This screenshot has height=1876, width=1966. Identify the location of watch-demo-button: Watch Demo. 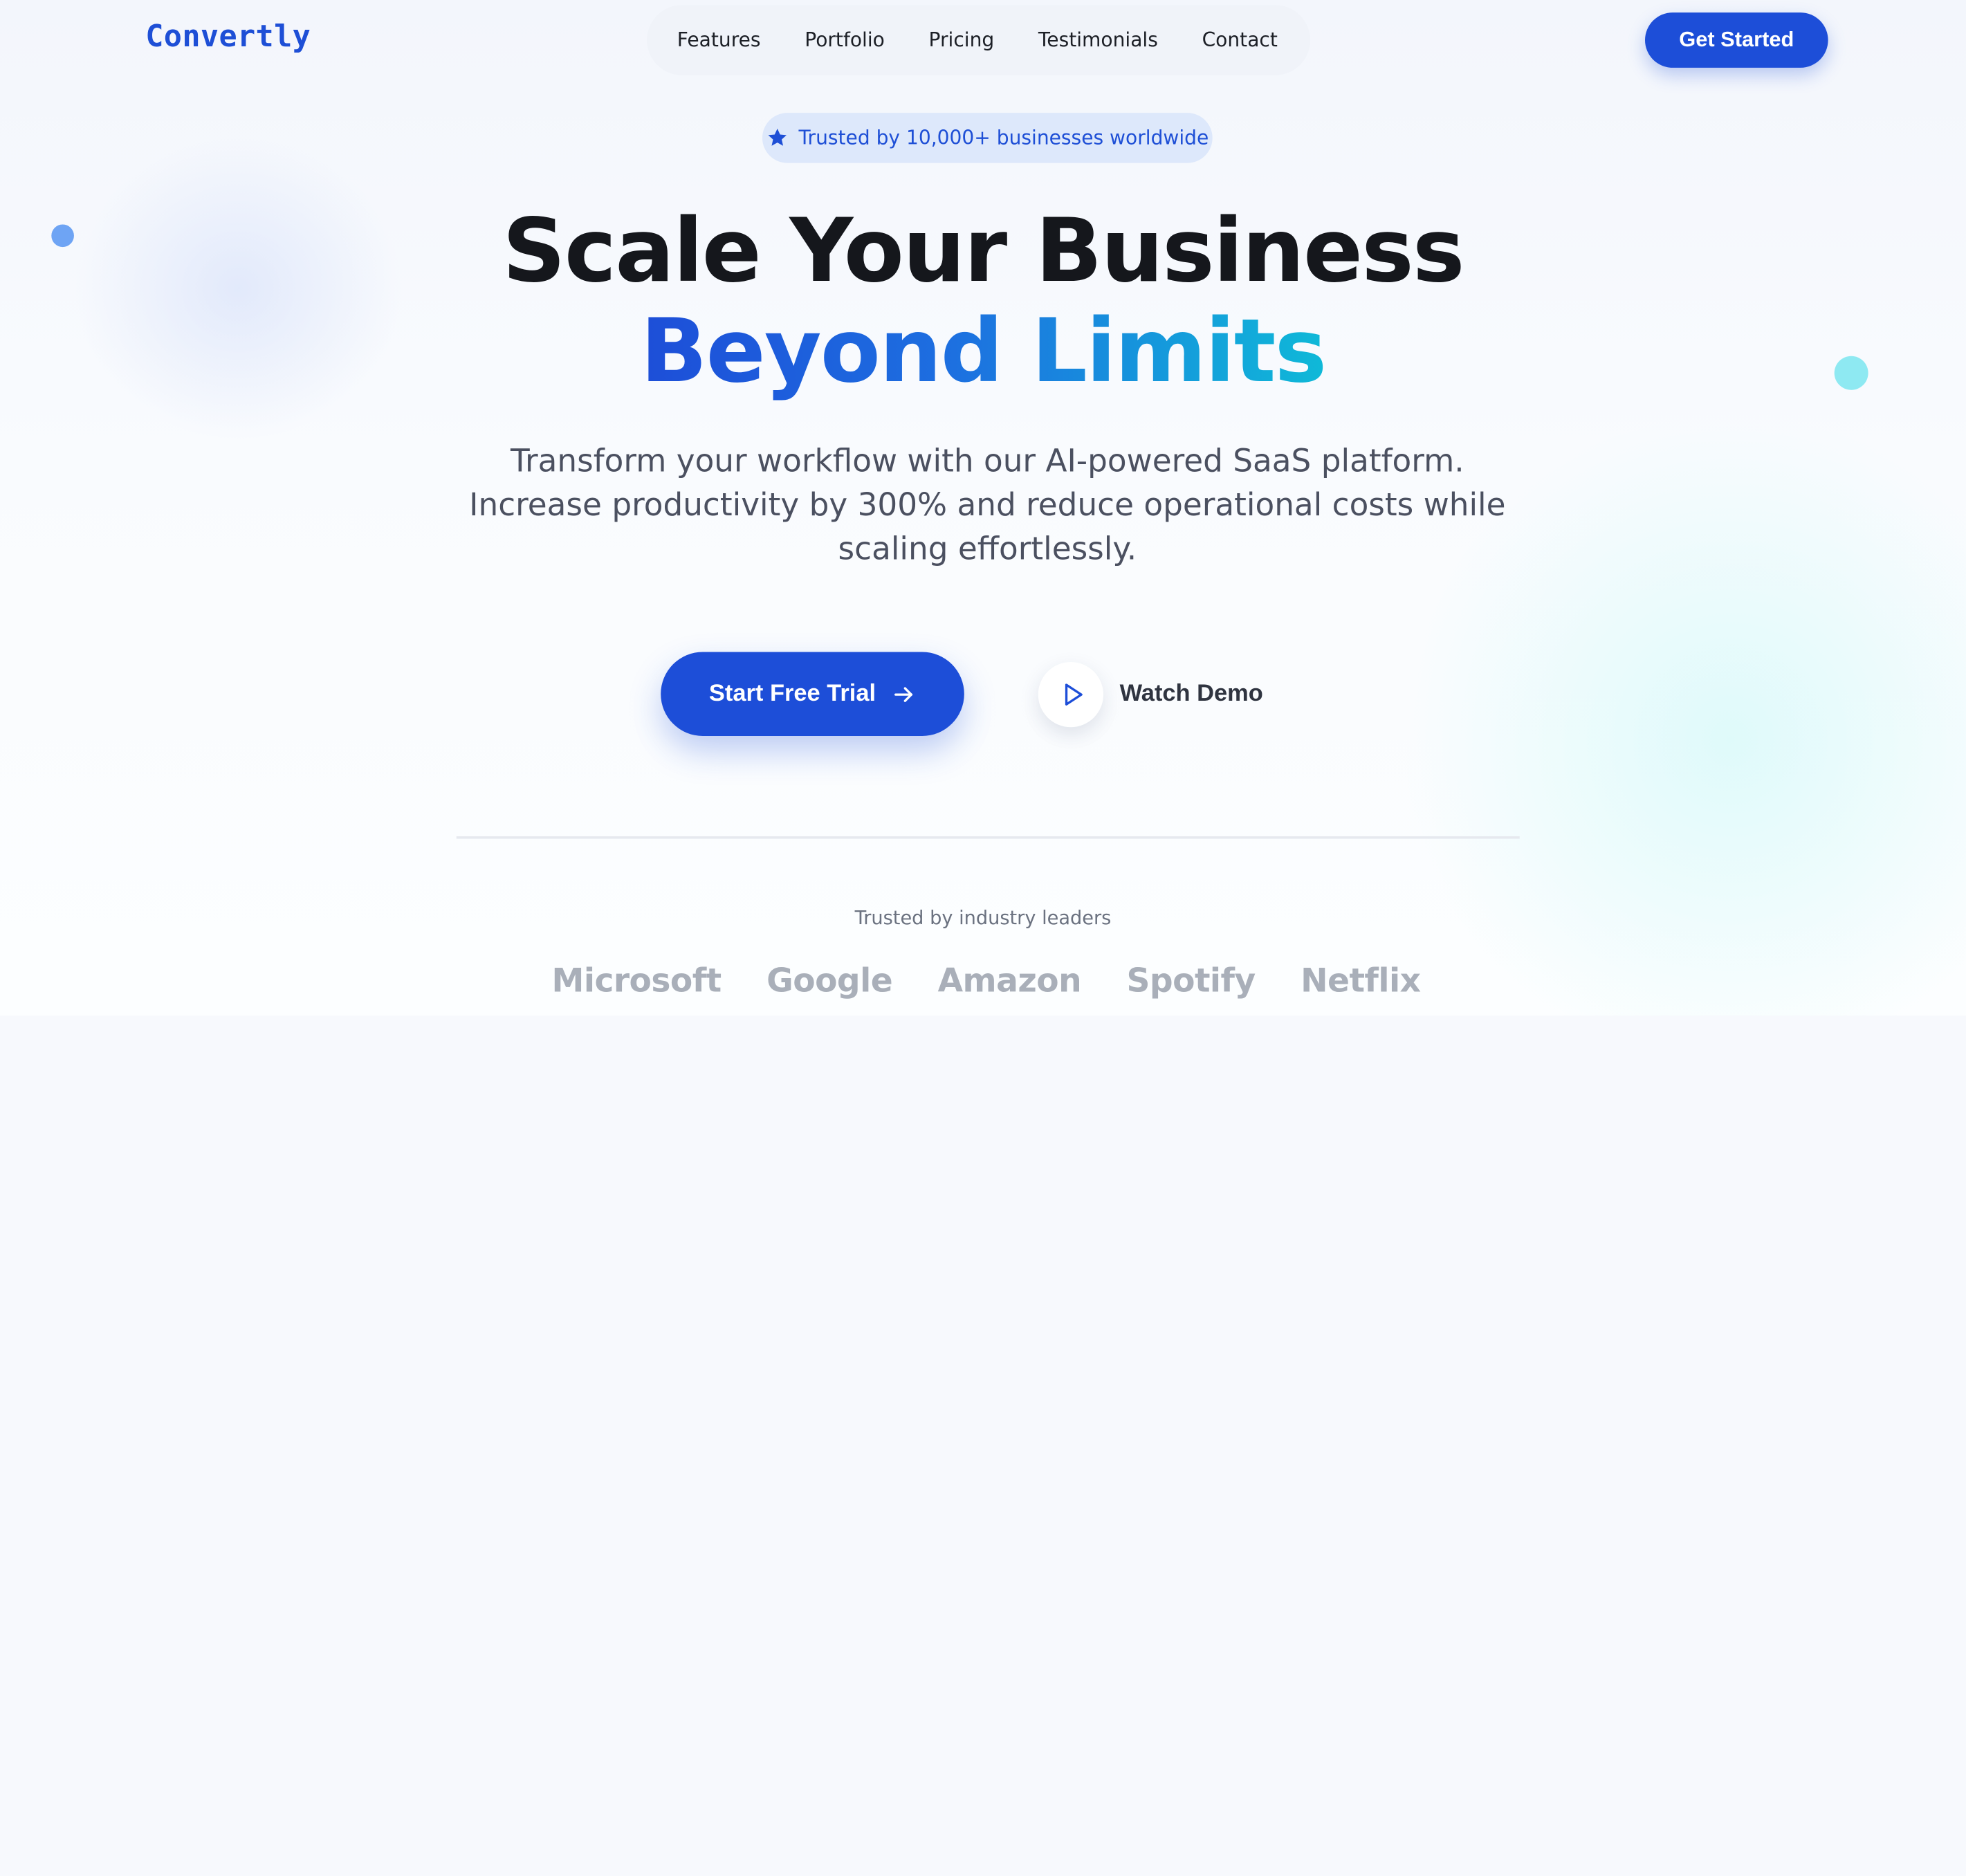
(1151, 695).